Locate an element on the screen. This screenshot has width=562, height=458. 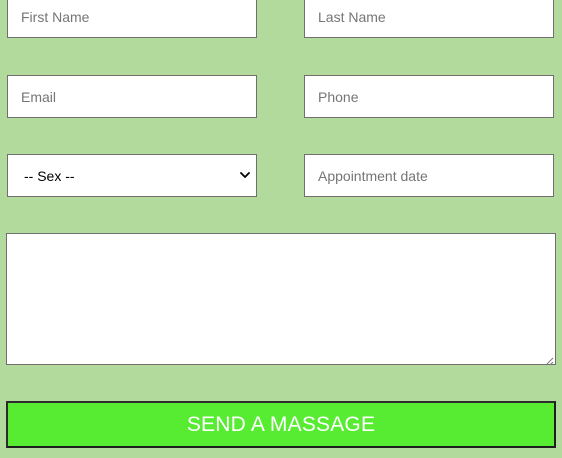
first-name-input: First Name is located at coordinates (132, 19).